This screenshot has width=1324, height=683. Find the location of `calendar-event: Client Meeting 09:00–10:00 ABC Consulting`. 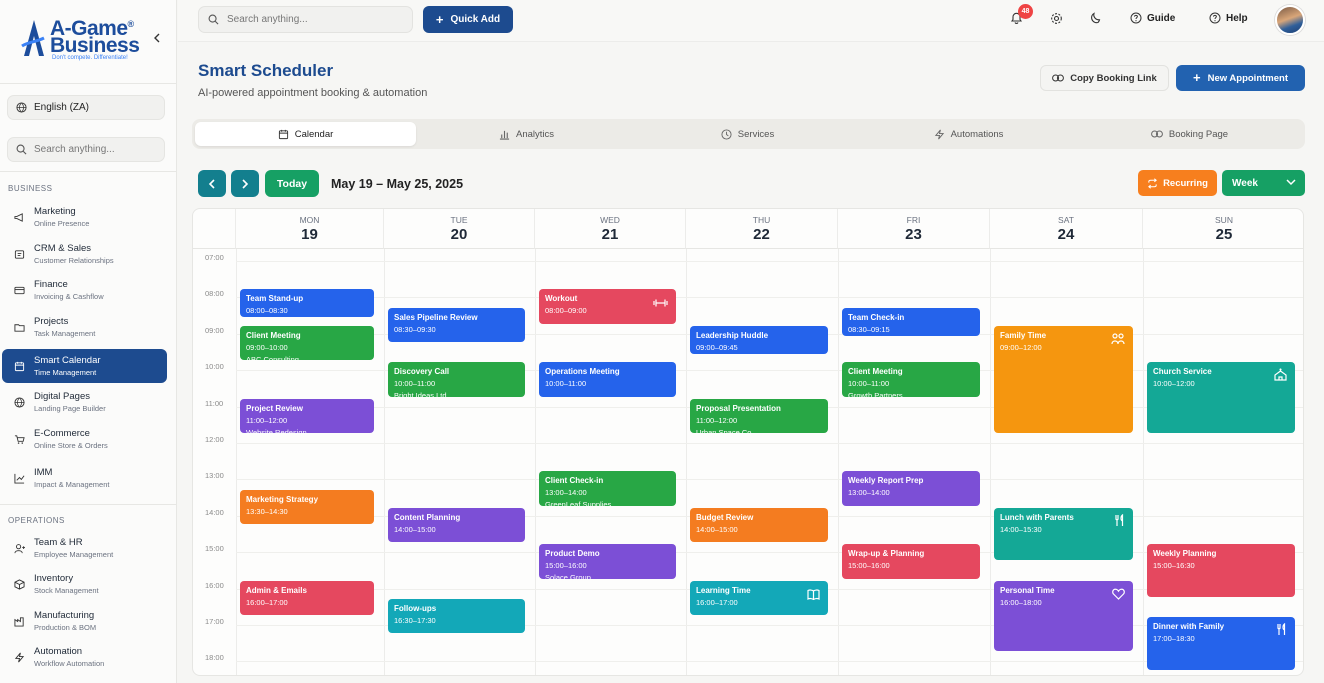

calendar-event: Client Meeting 09:00–10:00 ABC Consulting is located at coordinates (307, 343).